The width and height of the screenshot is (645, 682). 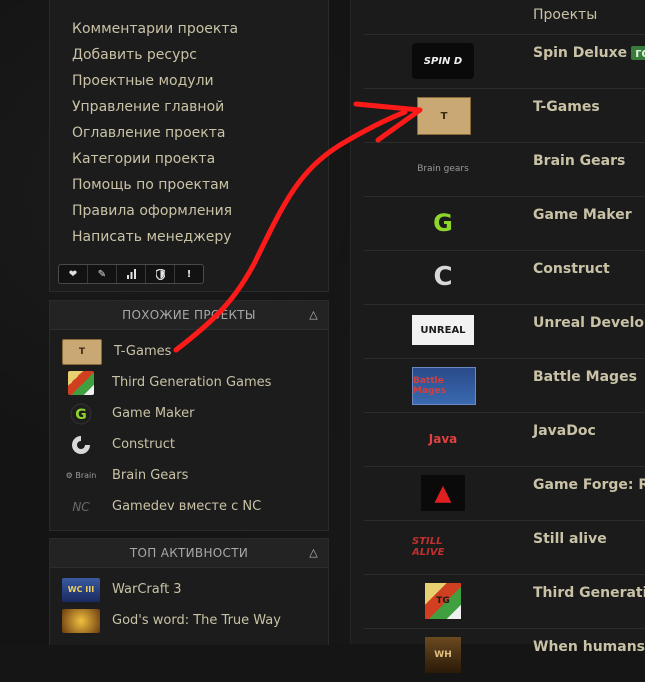 I want to click on project-row: STILL ALIVE Still alive, so click(x=504, y=547).